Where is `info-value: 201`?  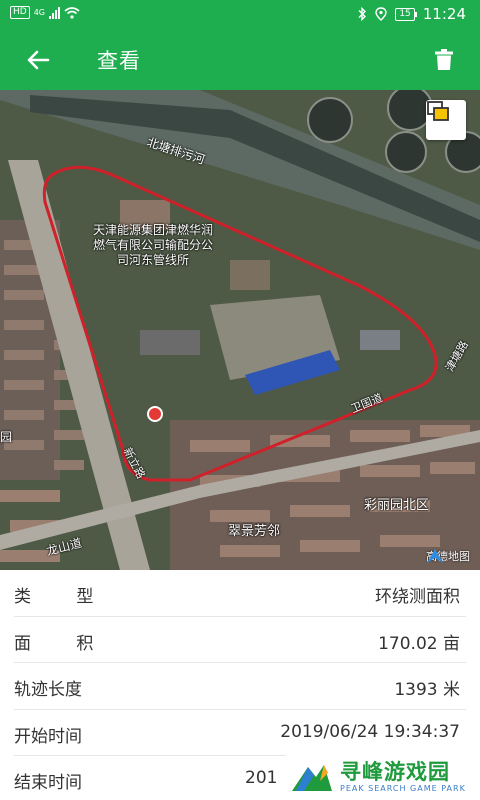
info-value: 201 is located at coordinates (261, 778).